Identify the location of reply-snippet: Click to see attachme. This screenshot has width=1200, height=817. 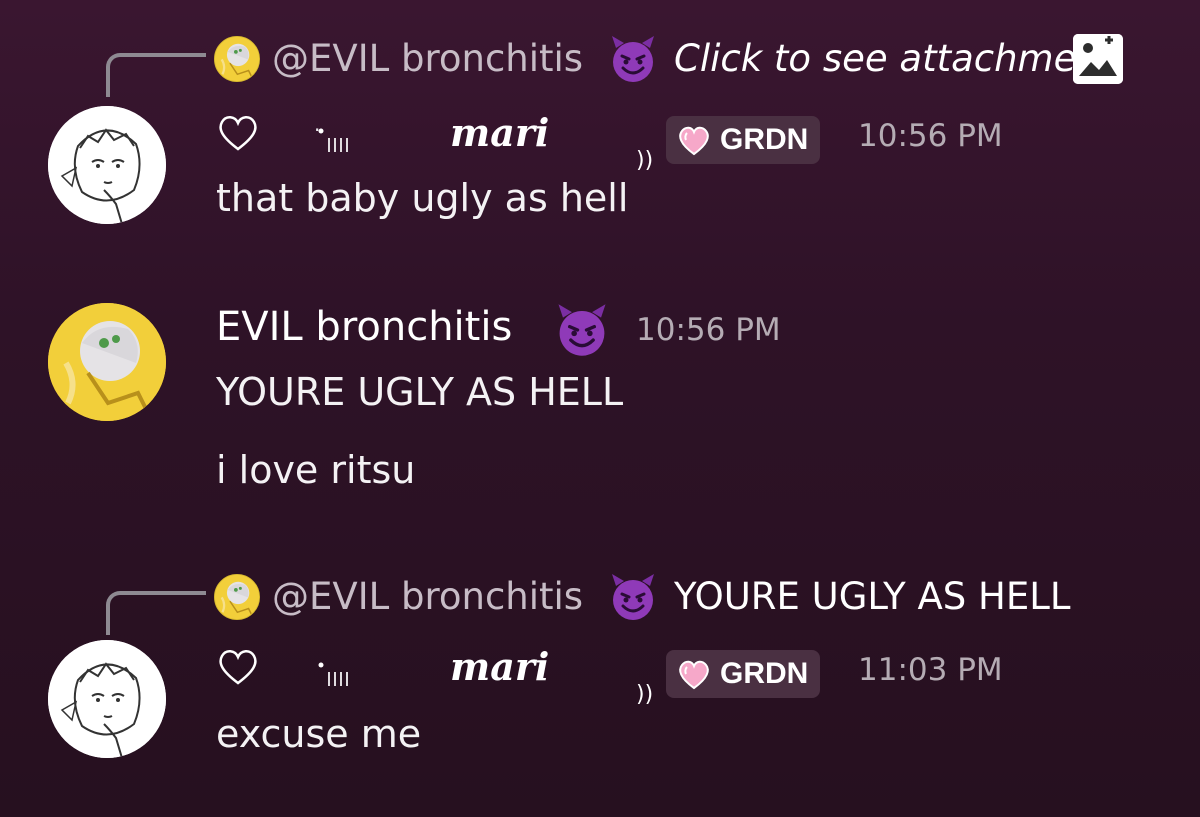
(875, 59).